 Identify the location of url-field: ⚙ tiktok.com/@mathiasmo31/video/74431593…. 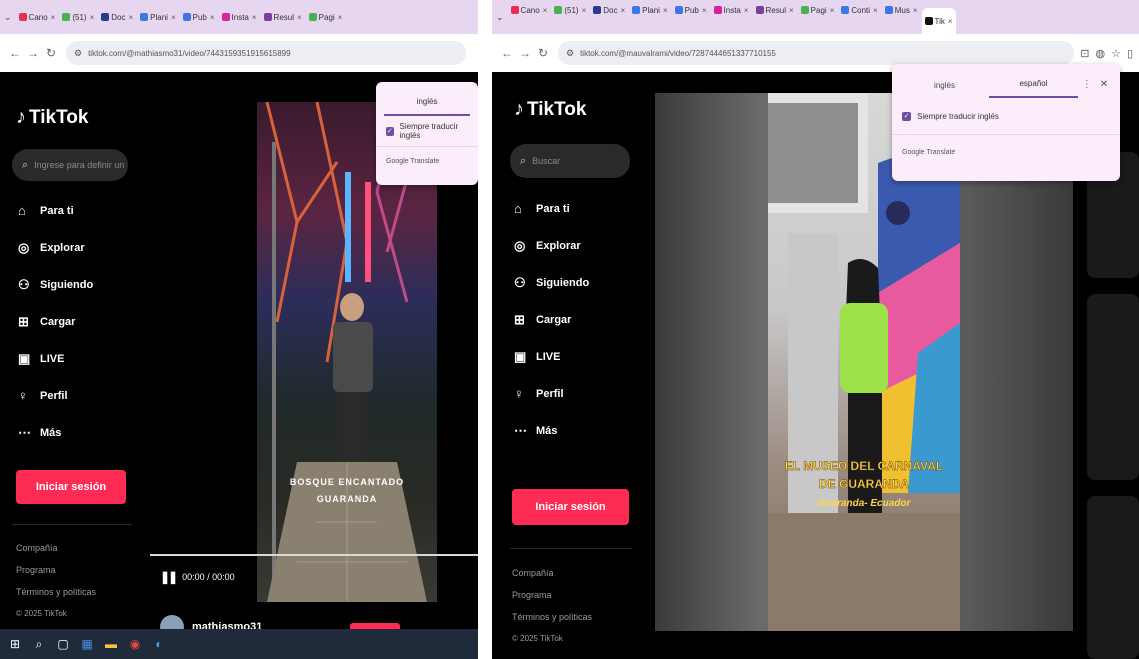
(266, 53).